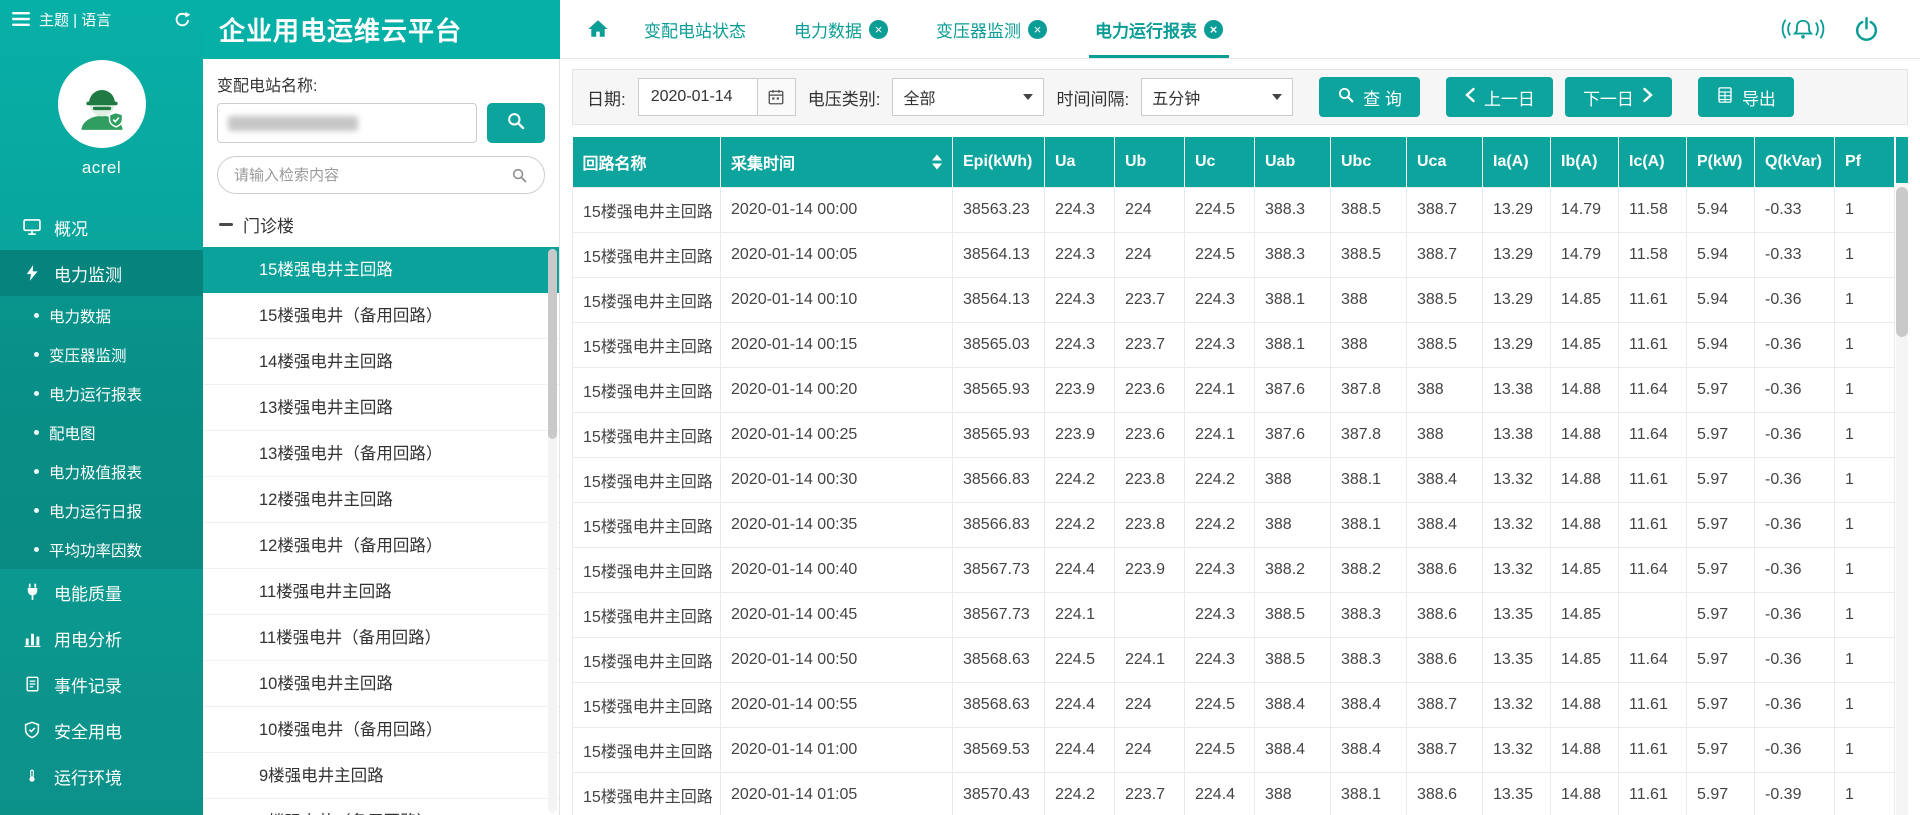 The image size is (1920, 815). Describe the element at coordinates (695, 29) in the screenshot. I see `tab-station-status: 变配电站状态` at that location.